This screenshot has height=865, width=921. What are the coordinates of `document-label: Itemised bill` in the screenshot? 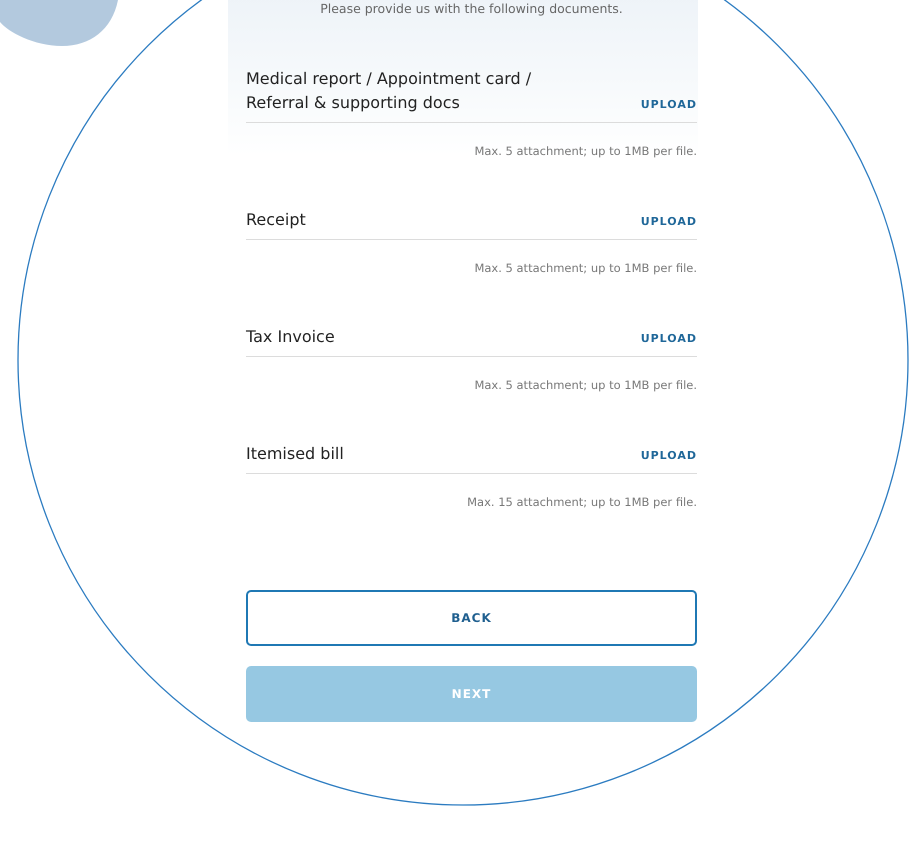 It's located at (295, 454).